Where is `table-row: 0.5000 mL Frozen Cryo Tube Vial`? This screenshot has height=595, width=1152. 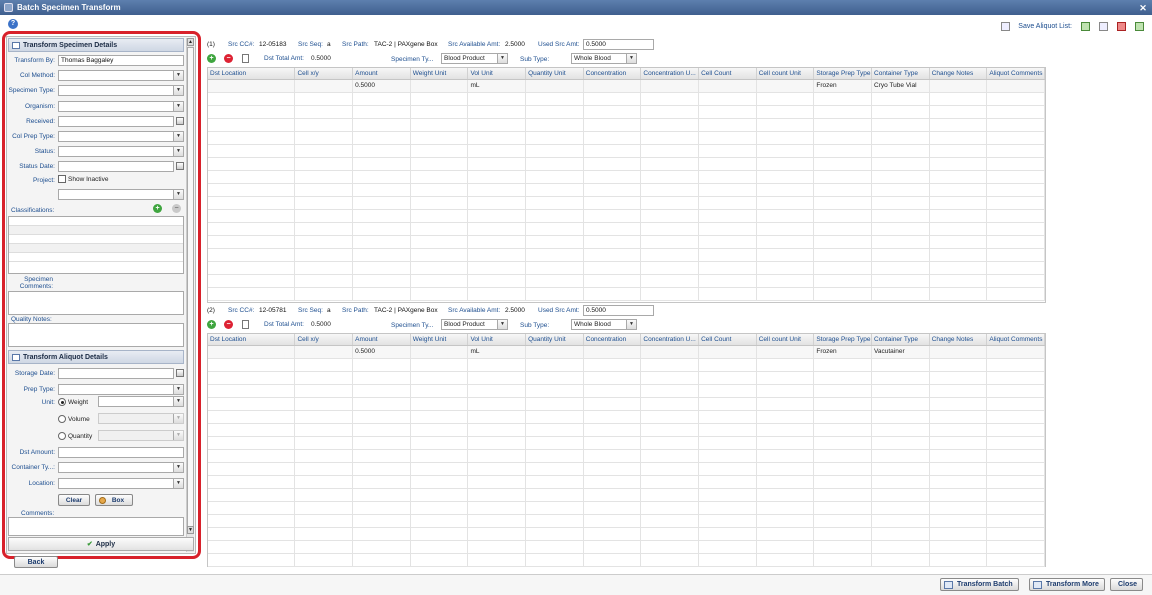
table-row: 0.5000 mL Frozen Cryo Tube Vial is located at coordinates (626, 86).